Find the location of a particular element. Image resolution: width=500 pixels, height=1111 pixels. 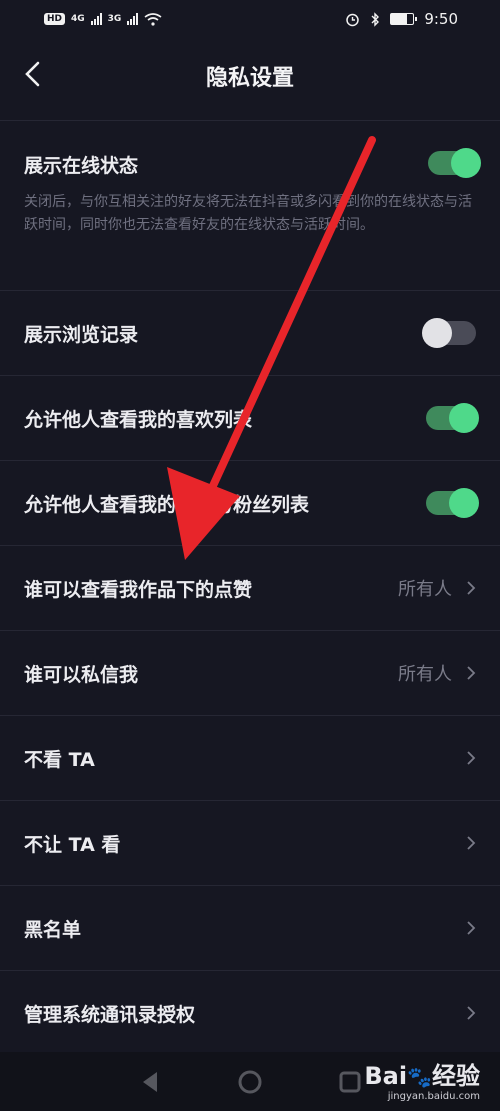

status-bar: HD 4G 3G 9:50 is located at coordinates (250, 19).